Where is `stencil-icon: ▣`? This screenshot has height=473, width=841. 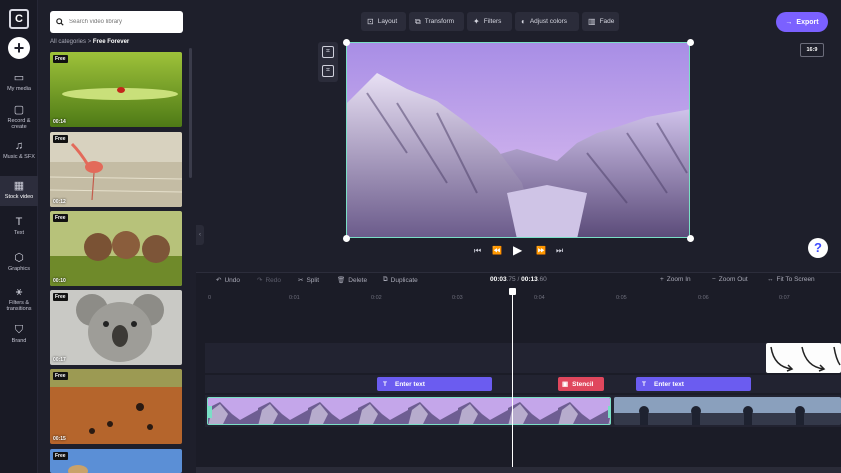
stencil-icon: ▣ is located at coordinates (565, 384).